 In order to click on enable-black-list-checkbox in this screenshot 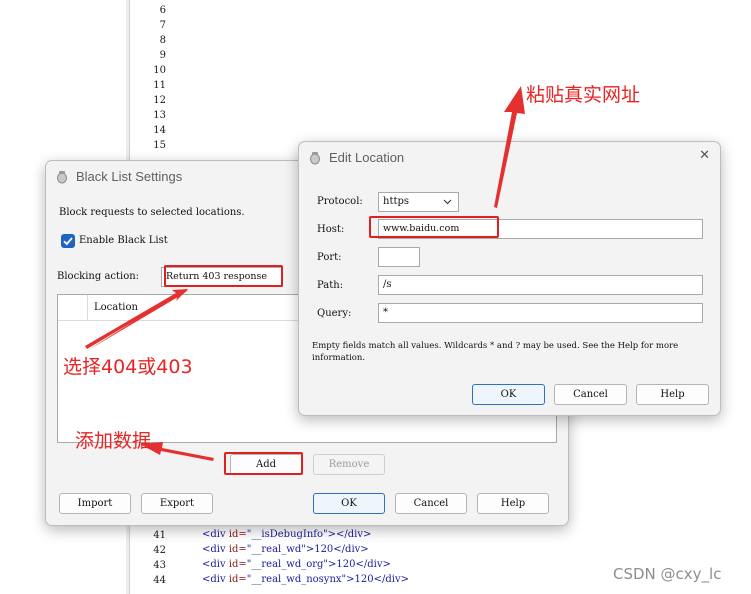, I will do `click(68, 241)`.